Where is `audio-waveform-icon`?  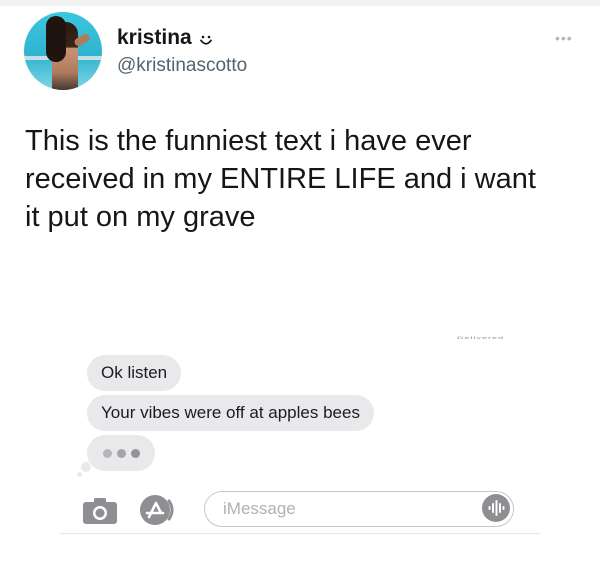 audio-waveform-icon is located at coordinates (496, 508).